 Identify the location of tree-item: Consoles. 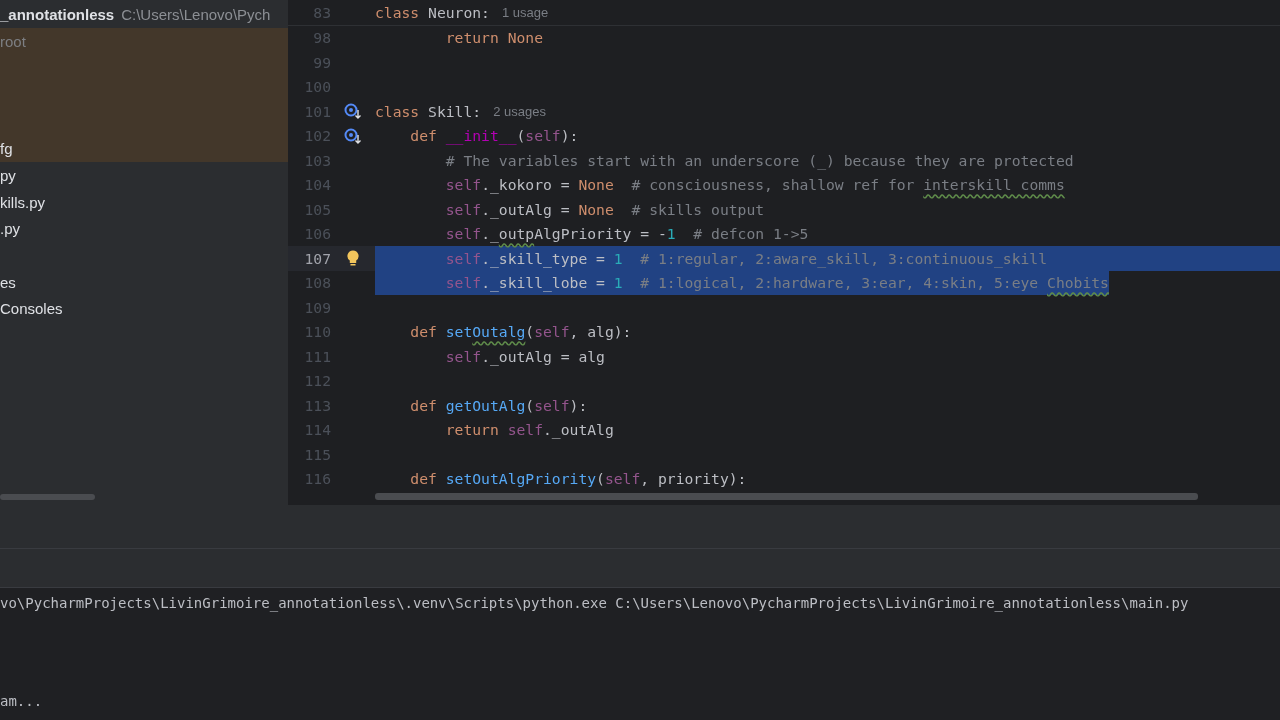
(144, 309).